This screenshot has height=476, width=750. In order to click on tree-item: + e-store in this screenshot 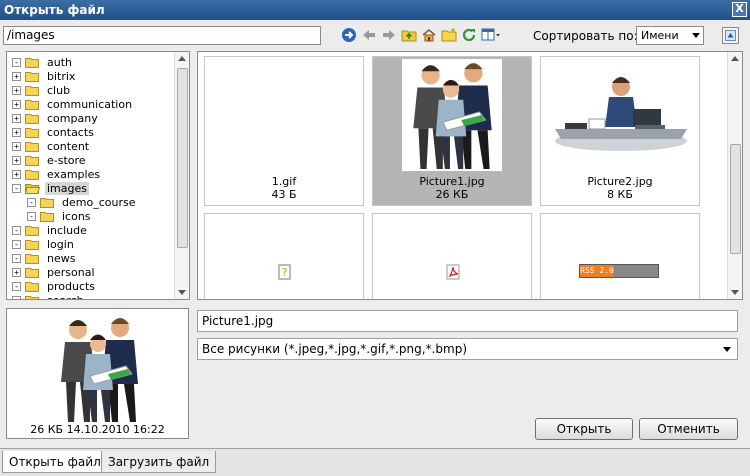, I will do `click(50, 160)`.